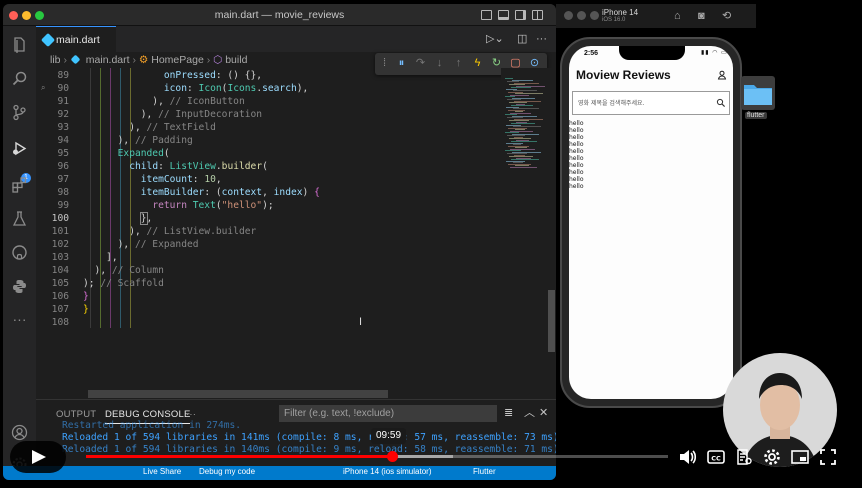 The image size is (862, 488). I want to click on status-device: iPhone 14 (ios simulator), so click(387, 471).